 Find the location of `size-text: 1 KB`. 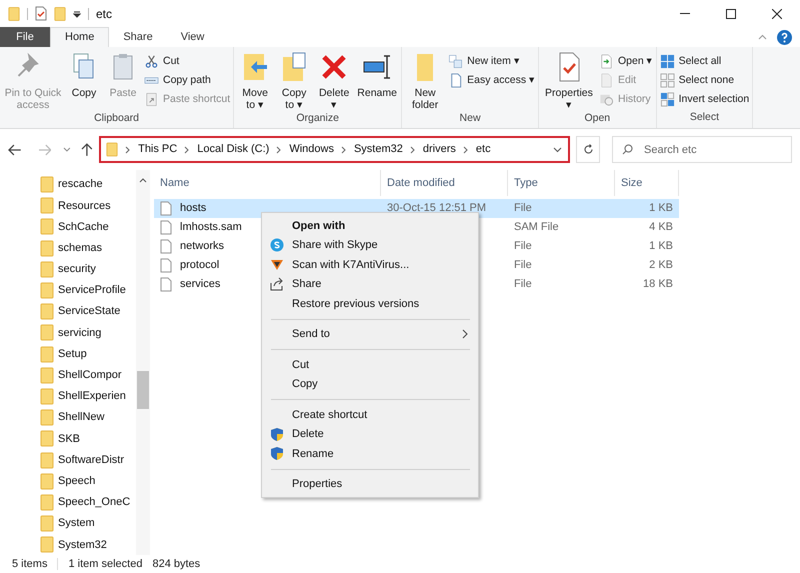

size-text: 1 KB is located at coordinates (661, 208).